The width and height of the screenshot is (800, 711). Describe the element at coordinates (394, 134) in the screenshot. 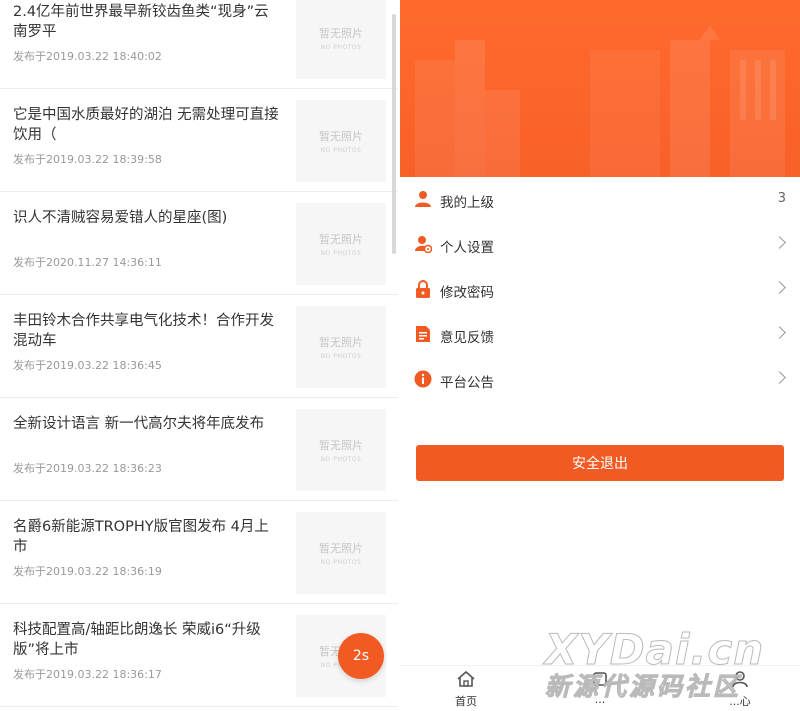

I see `list-scrollbar` at that location.